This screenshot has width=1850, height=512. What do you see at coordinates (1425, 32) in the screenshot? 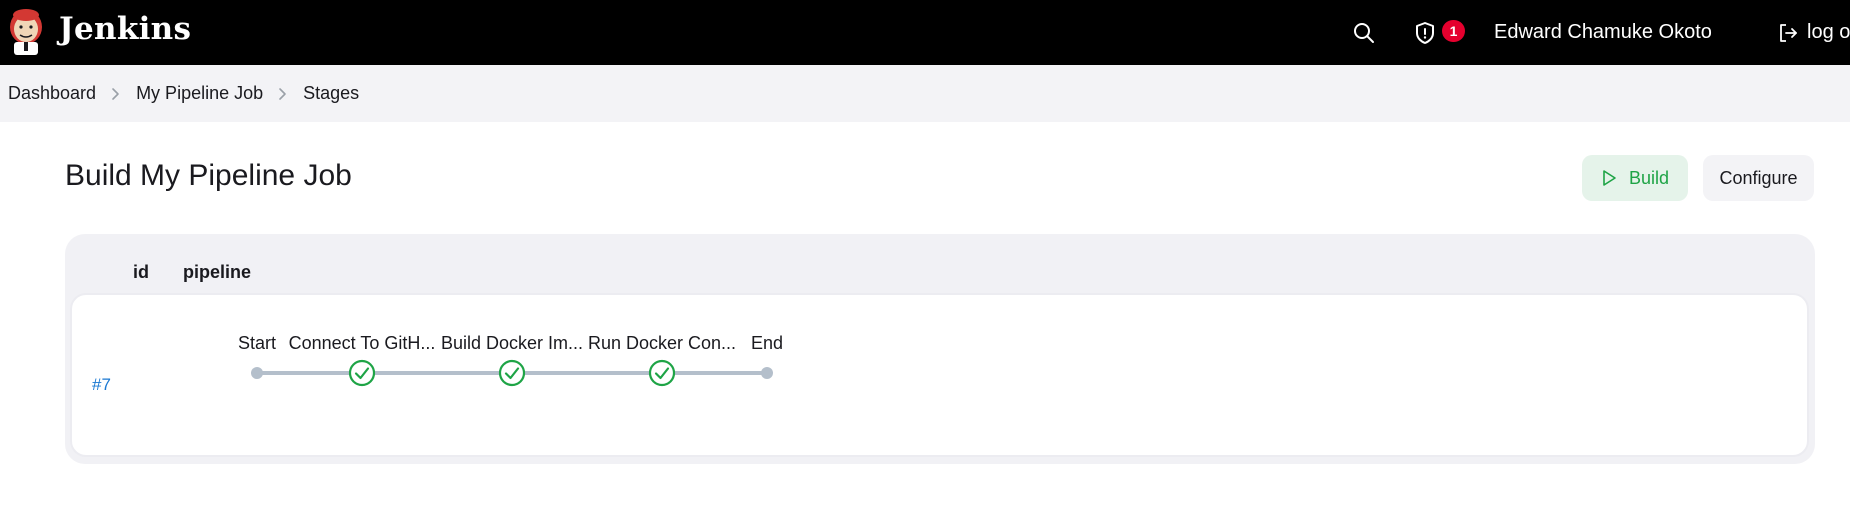
I see `shield-warning-icon` at bounding box center [1425, 32].